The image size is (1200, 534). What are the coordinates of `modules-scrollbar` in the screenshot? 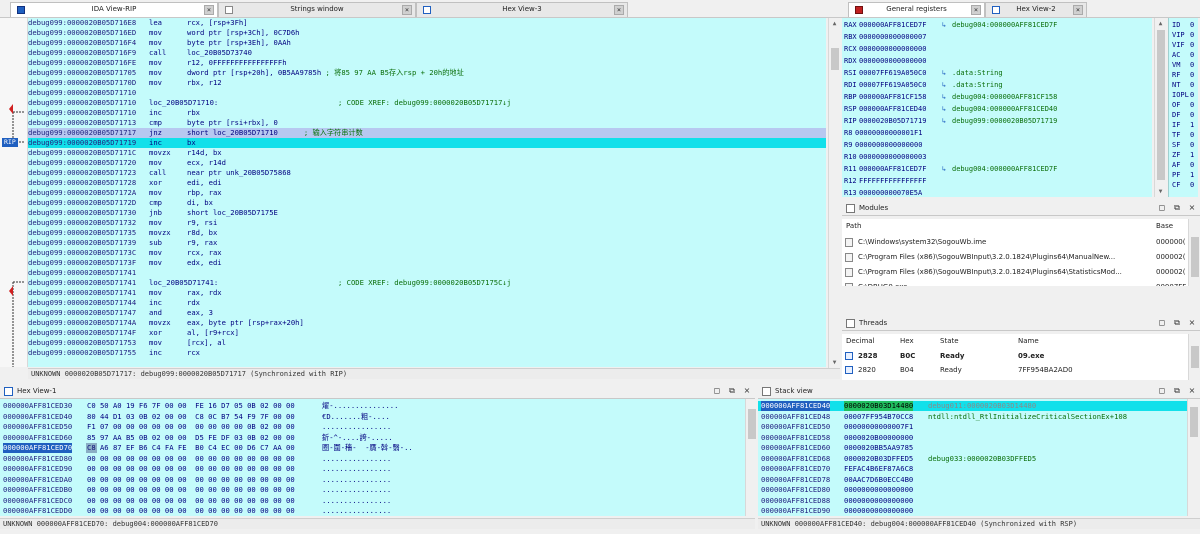 It's located at (1194, 252).